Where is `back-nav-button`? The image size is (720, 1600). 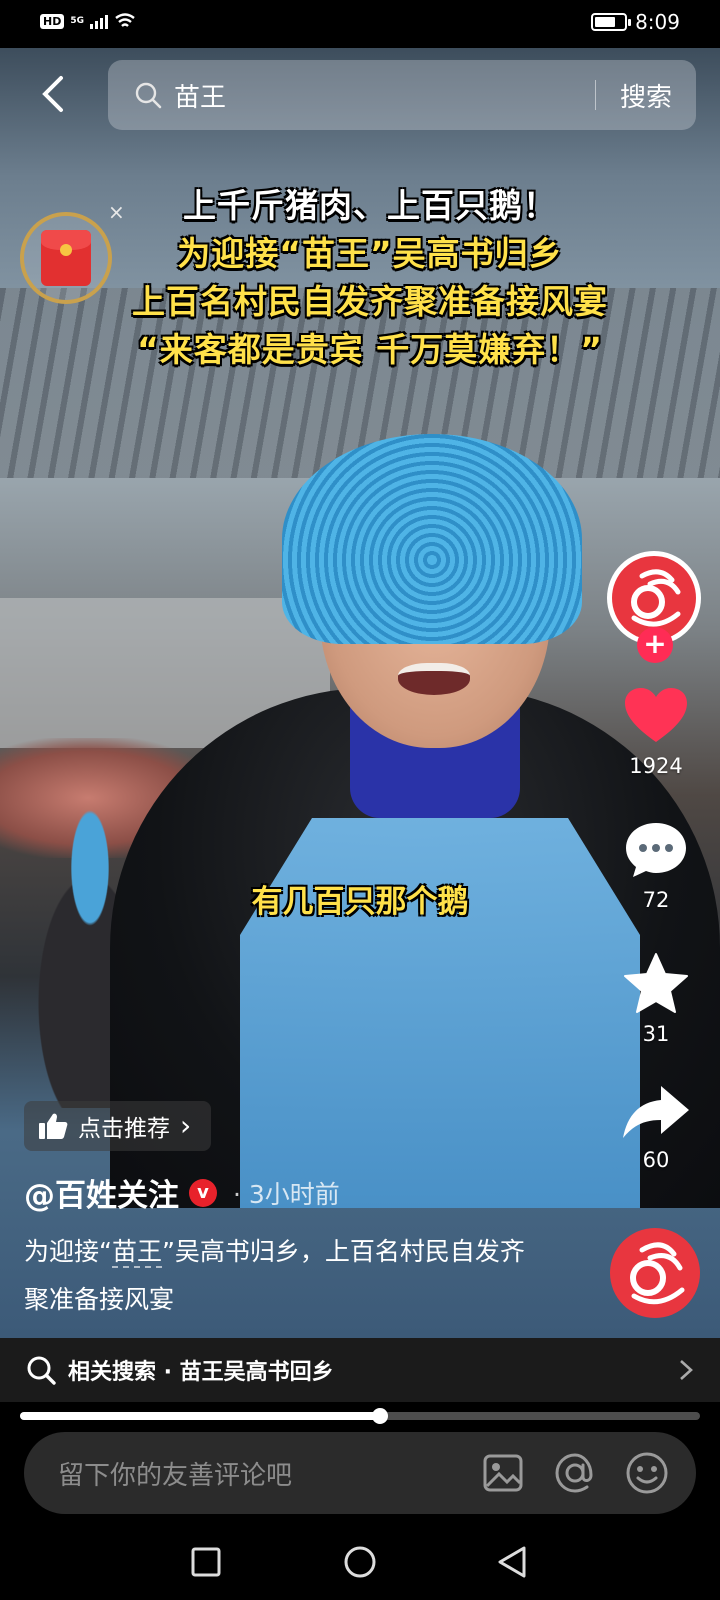 back-nav-button is located at coordinates (512, 1562).